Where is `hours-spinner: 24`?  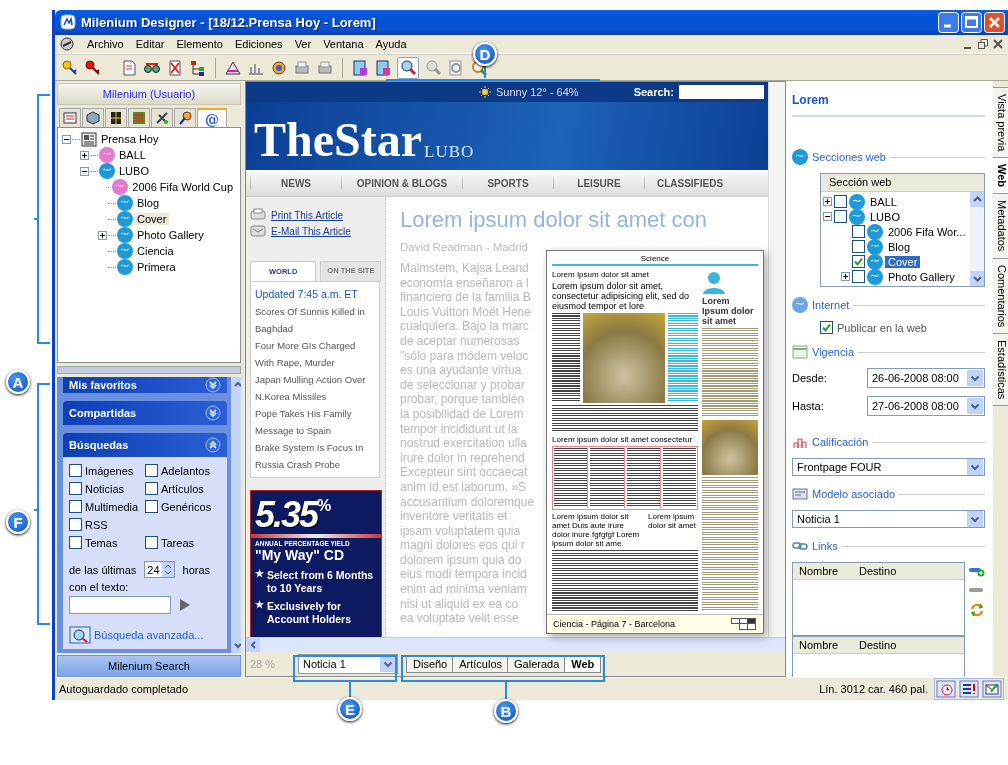 hours-spinner: 24 is located at coordinates (159, 569).